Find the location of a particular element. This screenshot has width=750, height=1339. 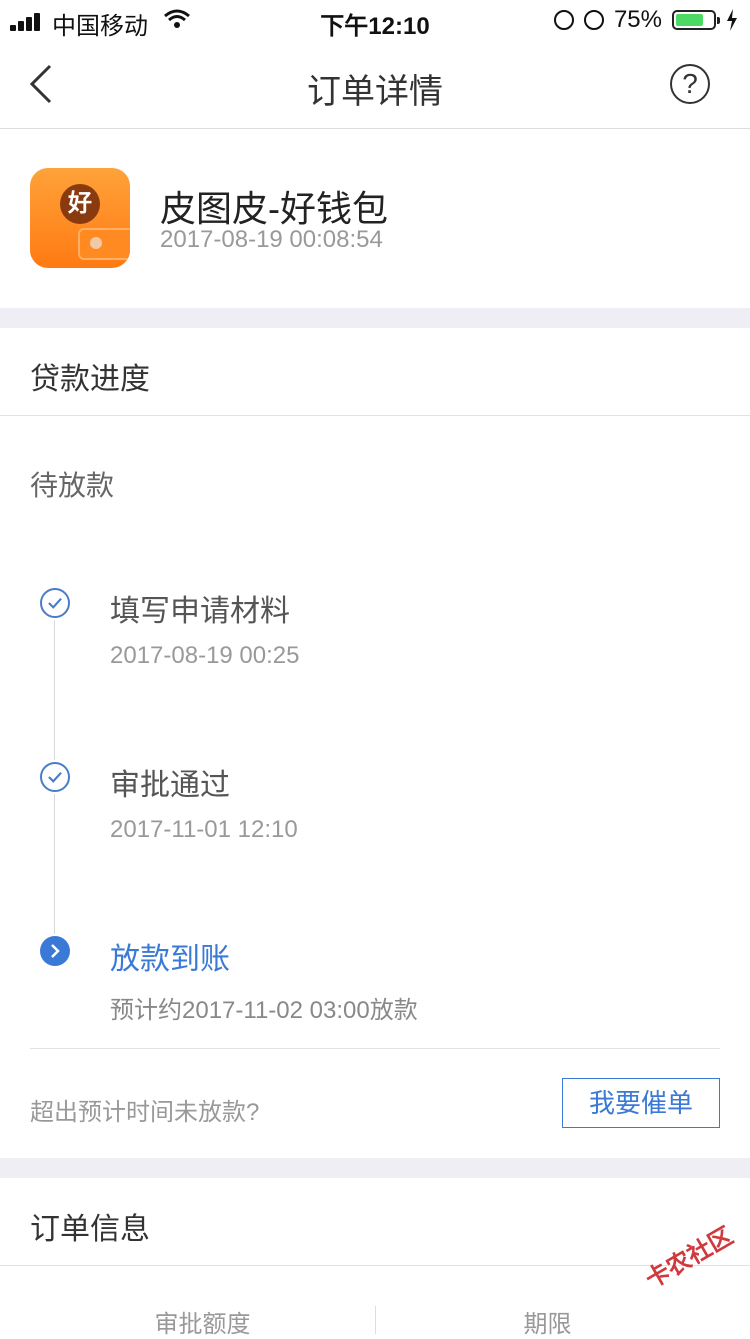

app-logo-icon: 好 is located at coordinates (80, 218).